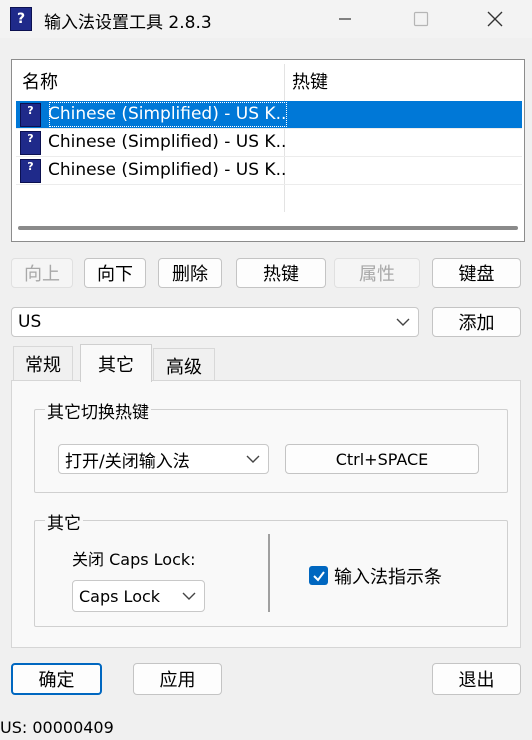 This screenshot has height=740, width=532. Describe the element at coordinates (116, 363) in the screenshot. I see `tab-other: 其它` at that location.